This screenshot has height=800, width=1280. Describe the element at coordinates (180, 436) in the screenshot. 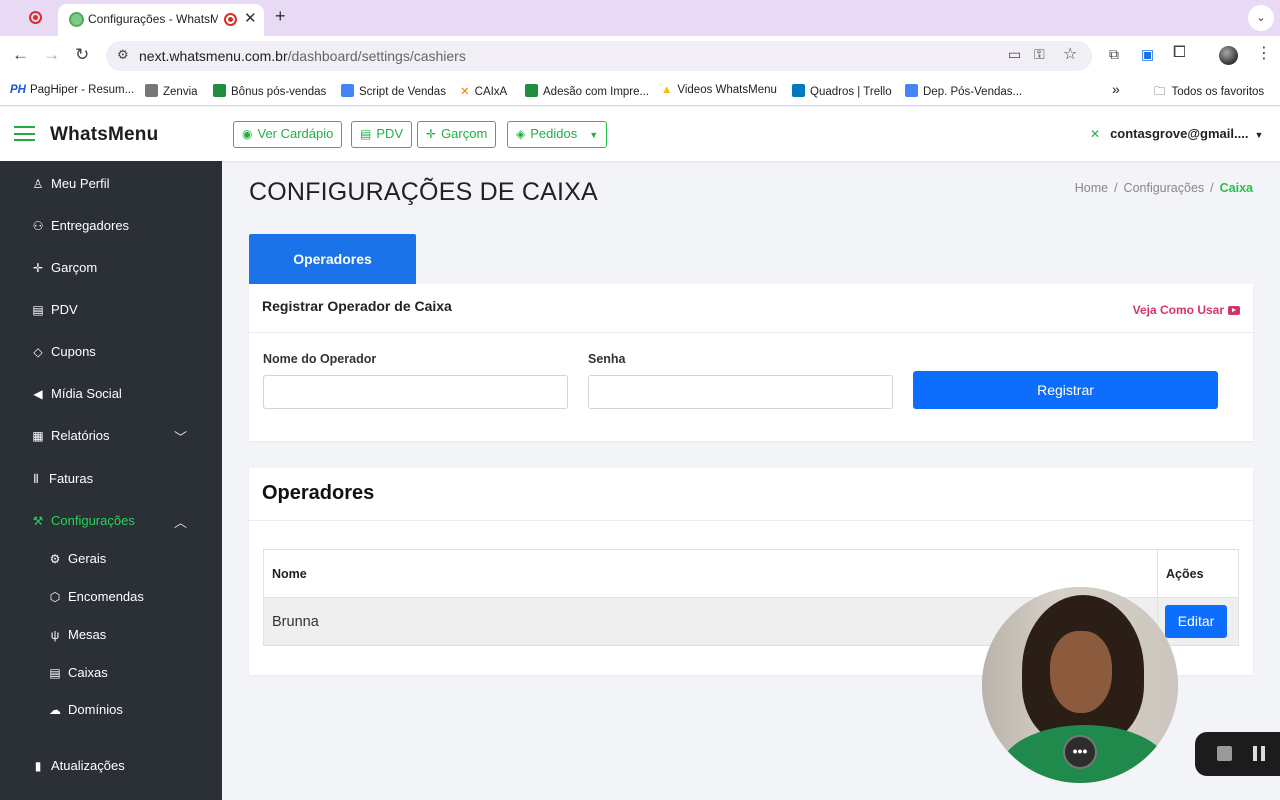

I see `chevron-down-icon: ﹀` at that location.